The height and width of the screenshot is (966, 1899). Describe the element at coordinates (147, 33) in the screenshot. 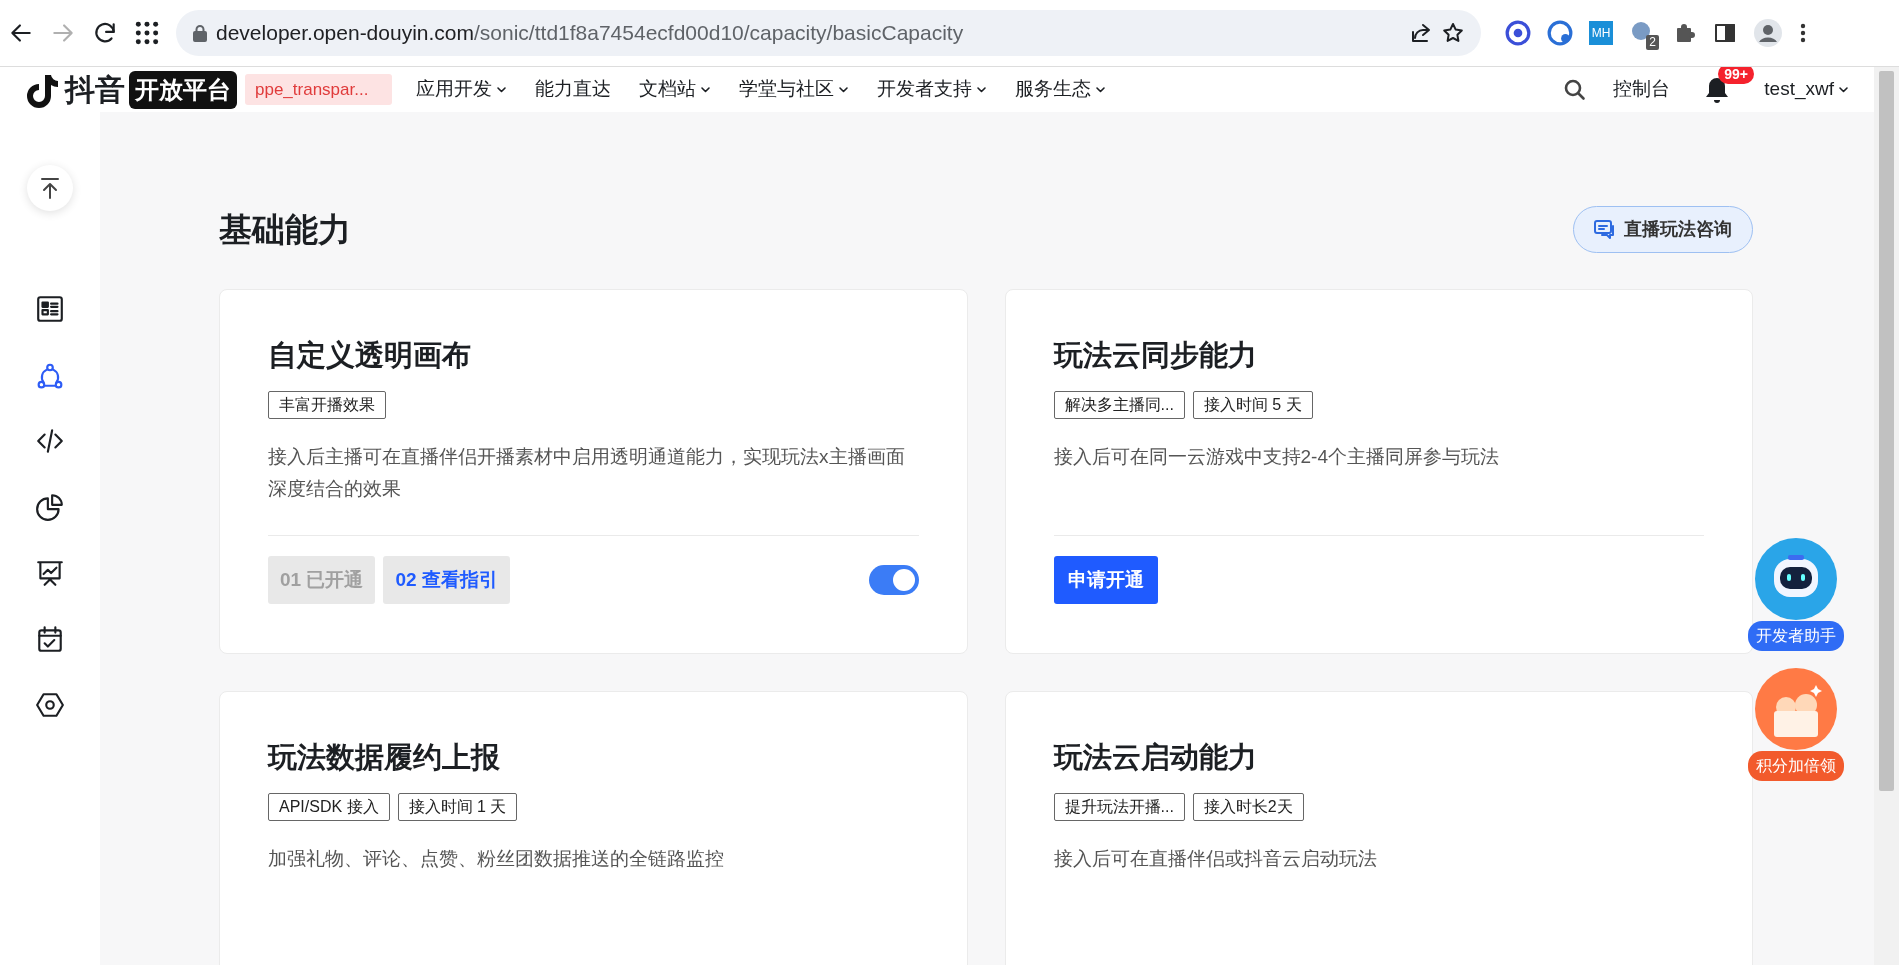

I see `apps-icon` at that location.